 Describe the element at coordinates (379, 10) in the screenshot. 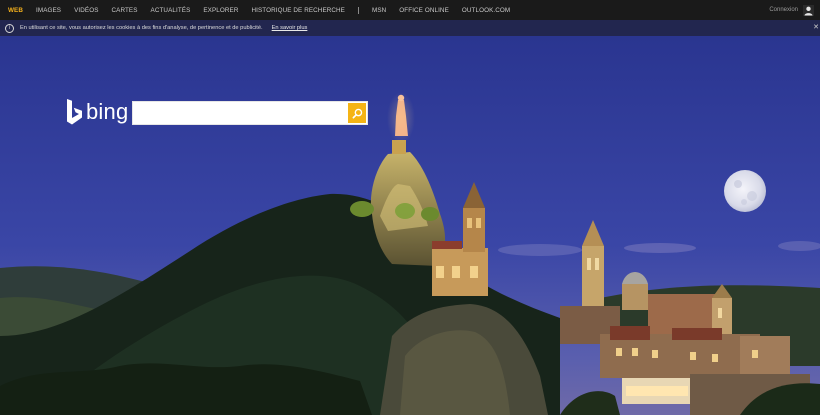

I see `nav-item-msn: MSN` at that location.